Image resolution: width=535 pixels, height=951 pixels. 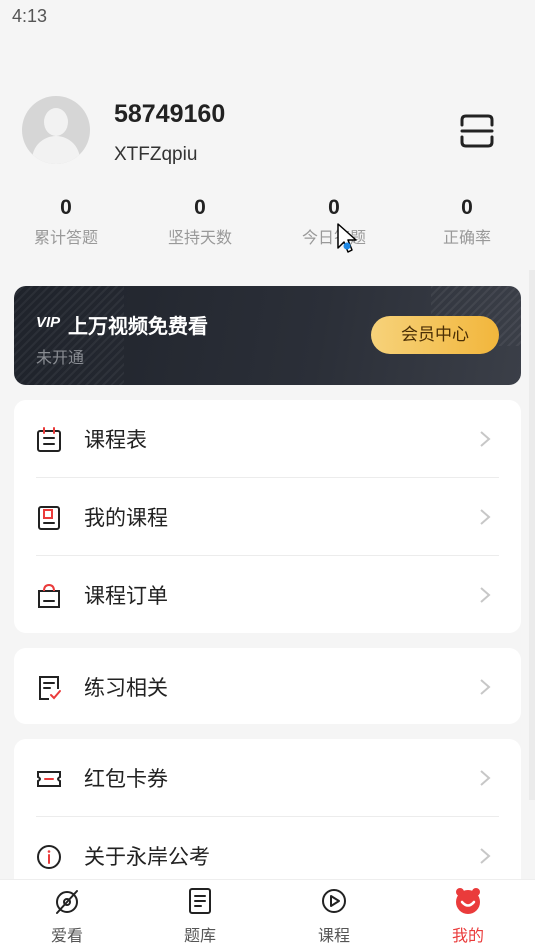 I want to click on menu-item-coupons: 红包卡券, so click(x=267, y=778).